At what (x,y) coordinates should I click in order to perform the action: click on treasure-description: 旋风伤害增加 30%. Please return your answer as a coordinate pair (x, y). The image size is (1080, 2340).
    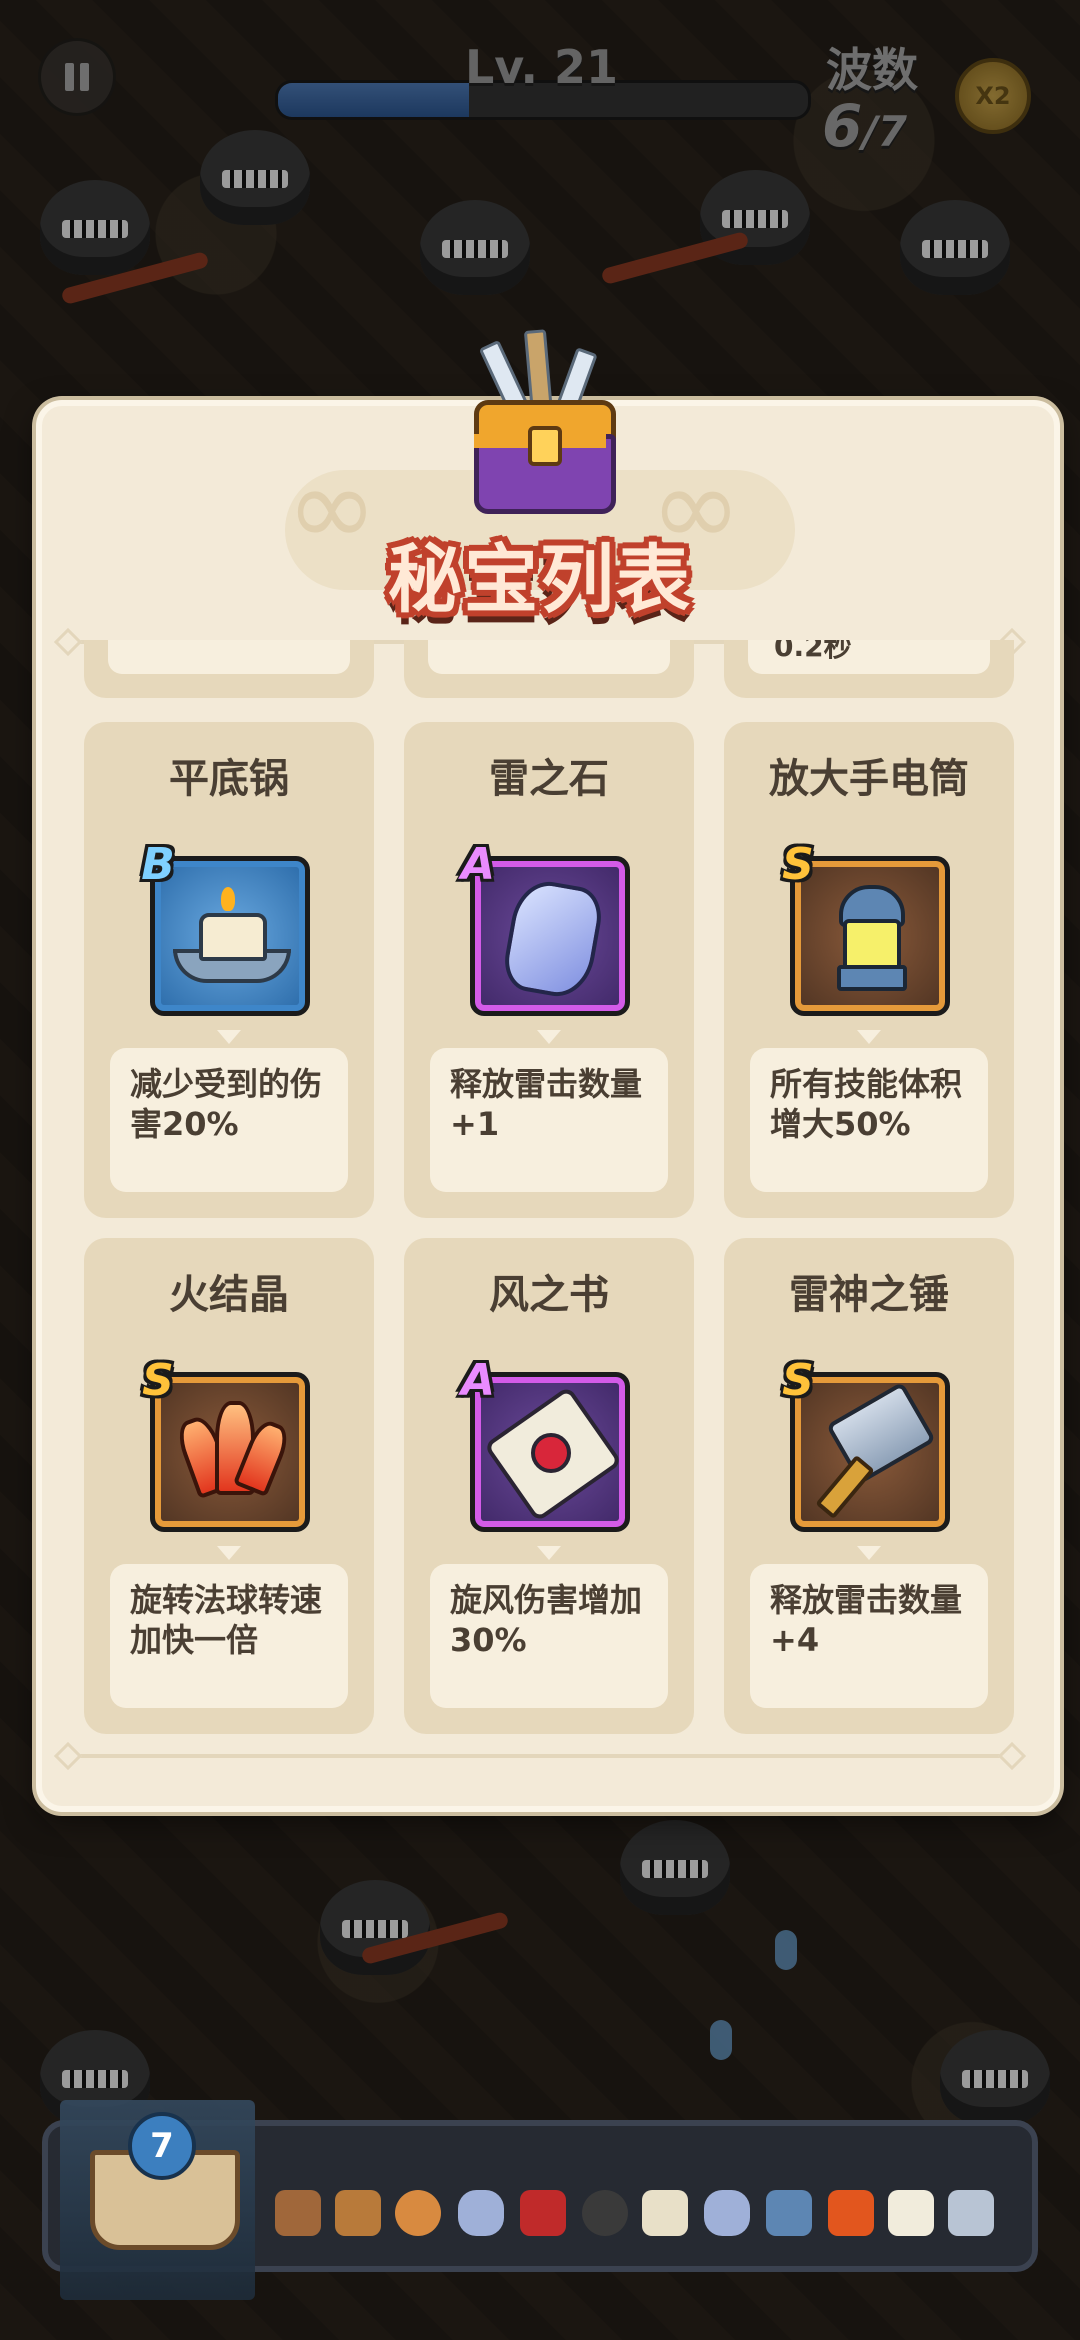
    Looking at the image, I should click on (549, 1636).